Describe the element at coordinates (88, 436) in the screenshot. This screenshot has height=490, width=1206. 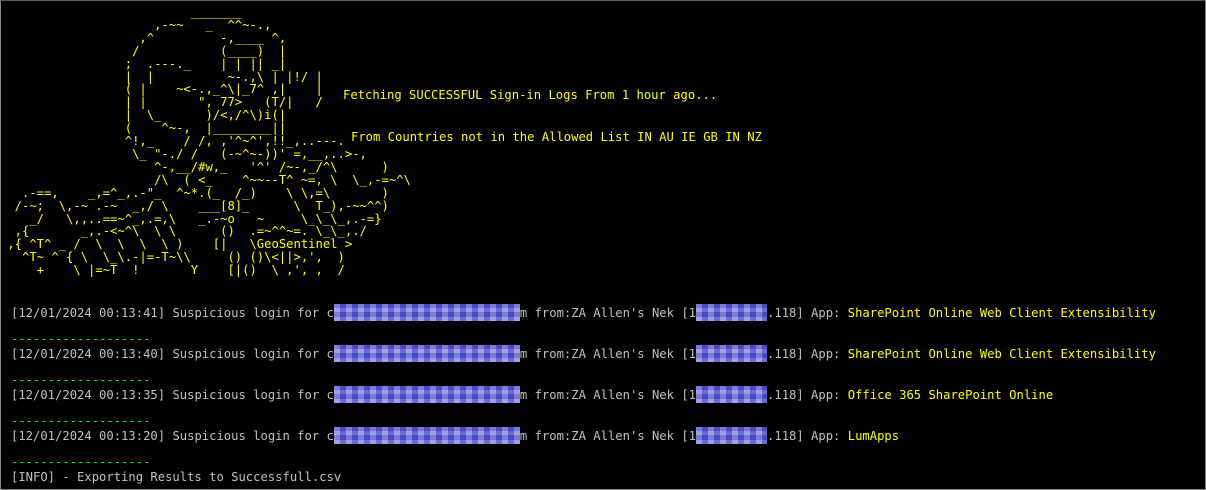
I see `log-timestamp: [12/01/2024 00:13:20]` at that location.